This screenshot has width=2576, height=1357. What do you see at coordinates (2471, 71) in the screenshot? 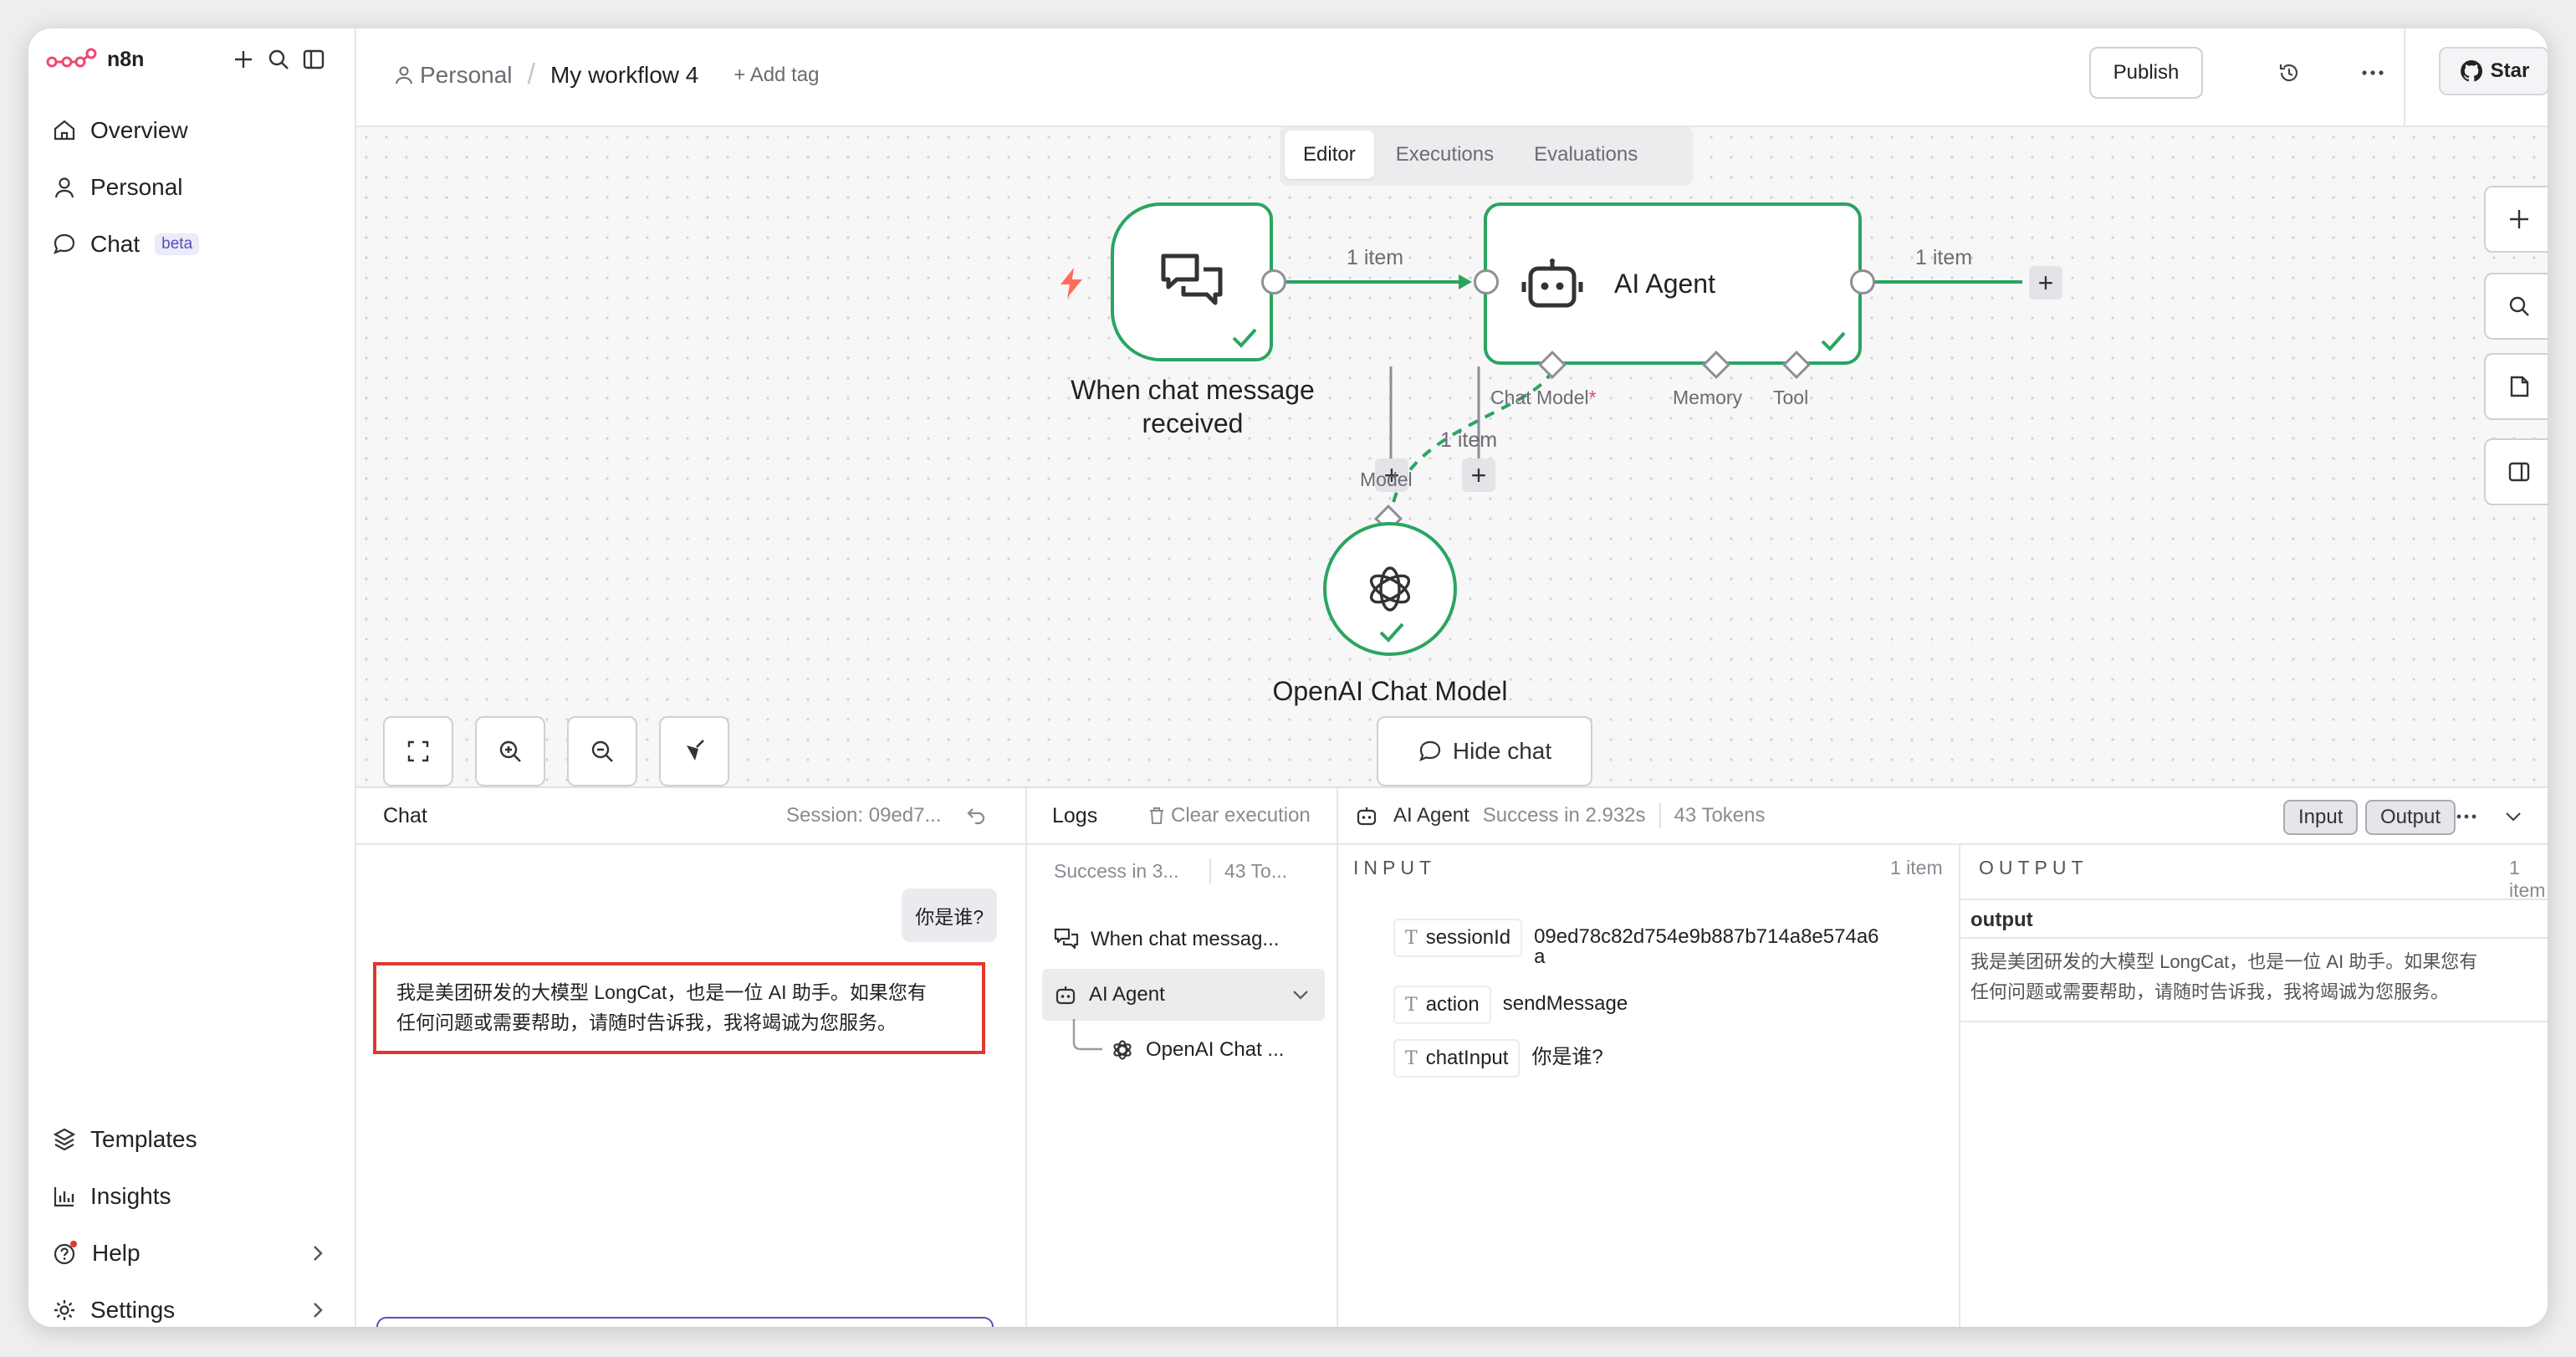
I see `github-icon` at bounding box center [2471, 71].